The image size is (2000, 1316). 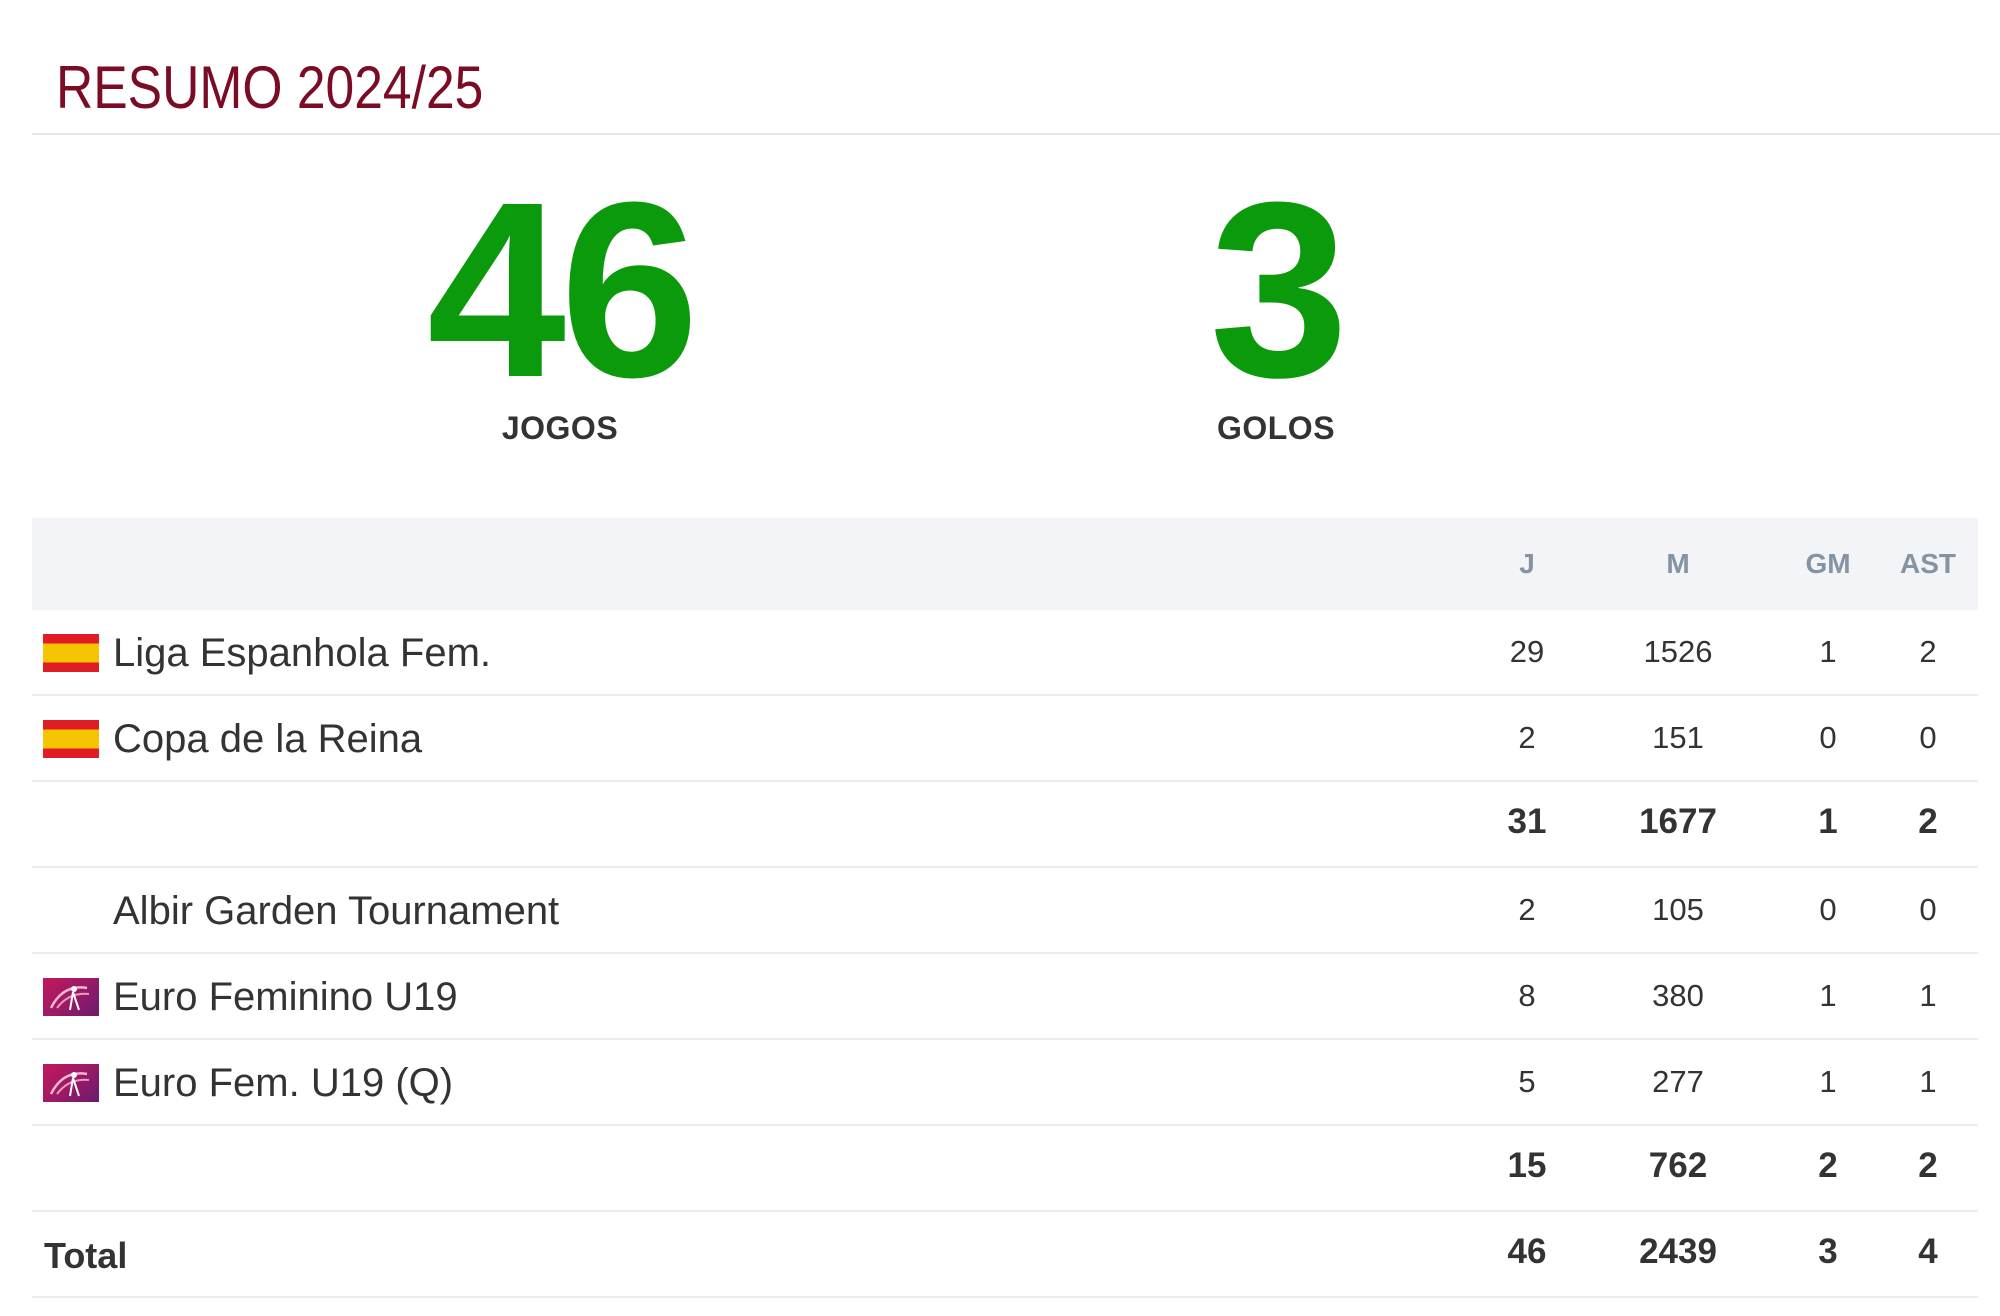 What do you see at coordinates (1678, 821) in the screenshot?
I see `minutes-subtotal-cell: 1677` at bounding box center [1678, 821].